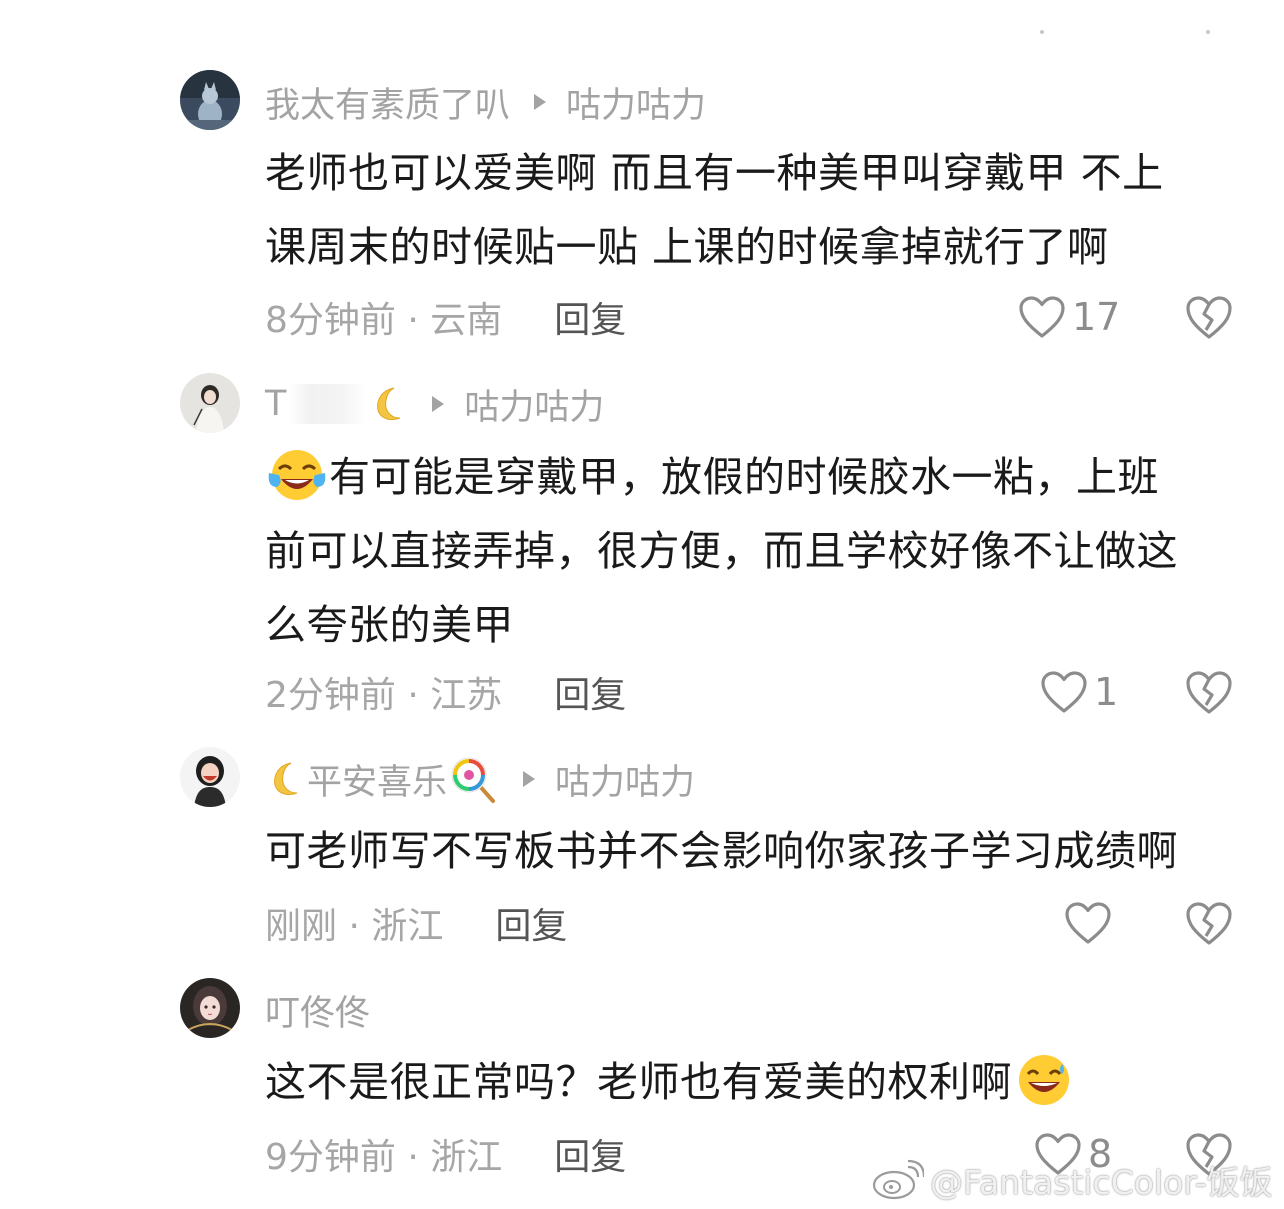  I want to click on grinning-squint-emoji, so click(1044, 1080).